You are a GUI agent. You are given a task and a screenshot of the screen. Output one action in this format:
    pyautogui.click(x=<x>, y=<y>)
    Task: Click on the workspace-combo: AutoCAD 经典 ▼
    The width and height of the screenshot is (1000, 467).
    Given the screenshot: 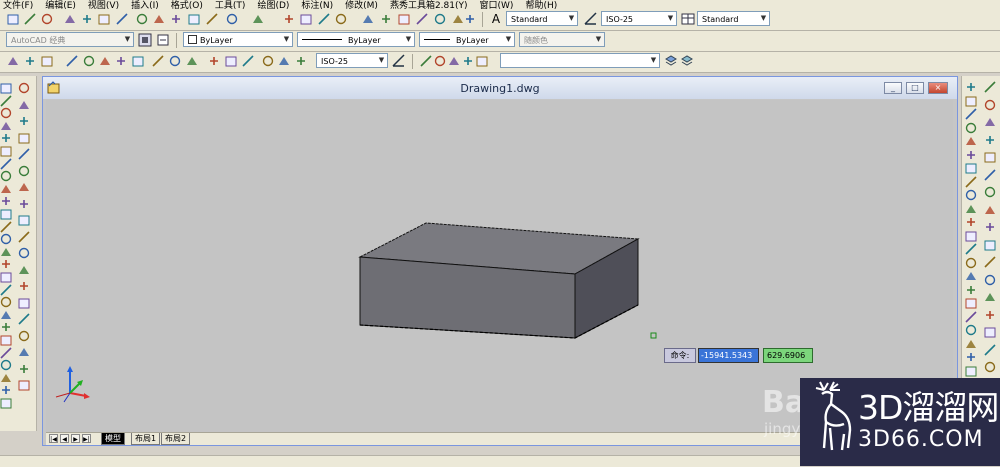 What is the action you would take?
    pyautogui.click(x=70, y=39)
    